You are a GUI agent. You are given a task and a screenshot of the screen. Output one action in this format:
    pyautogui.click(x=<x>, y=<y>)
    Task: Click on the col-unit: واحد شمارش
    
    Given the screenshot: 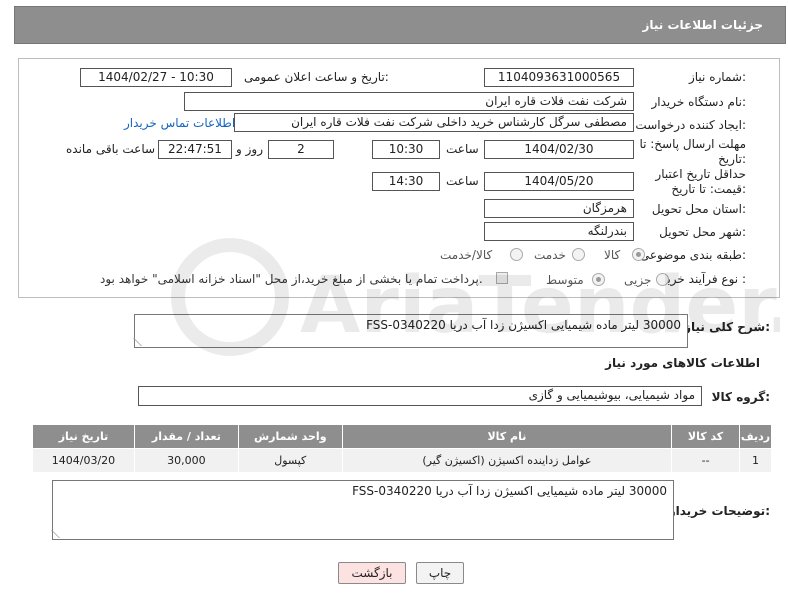 What is the action you would take?
    pyautogui.click(x=290, y=436)
    